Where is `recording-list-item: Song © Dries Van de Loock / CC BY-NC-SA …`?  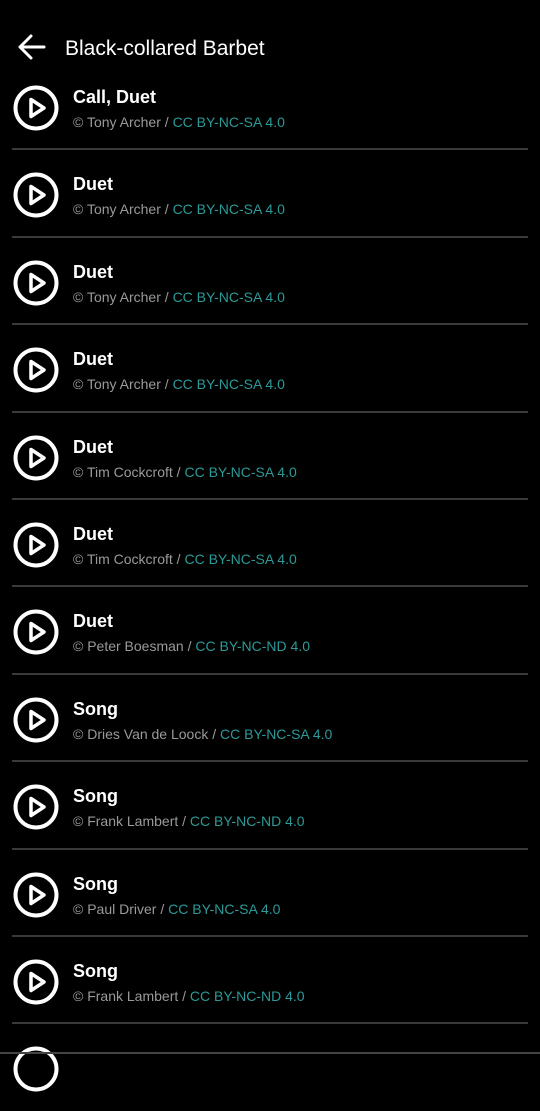
recording-list-item: Song © Dries Van de Loock / CC BY-NC-SA … is located at coordinates (270, 719).